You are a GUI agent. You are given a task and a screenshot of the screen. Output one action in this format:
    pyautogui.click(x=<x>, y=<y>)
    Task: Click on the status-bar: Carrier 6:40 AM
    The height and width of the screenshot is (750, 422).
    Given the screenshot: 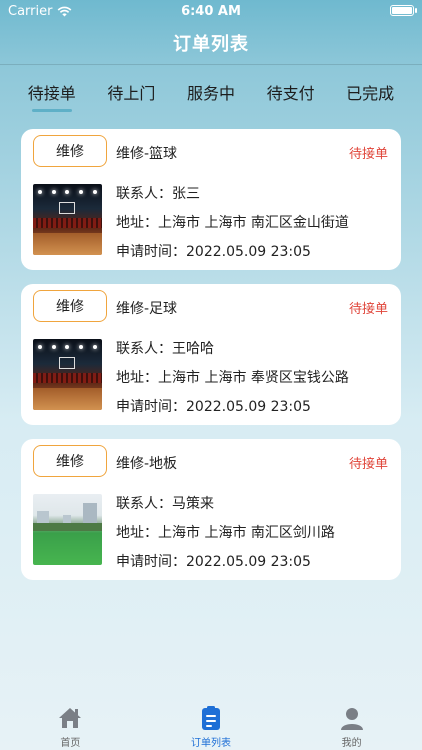 What is the action you would take?
    pyautogui.click(x=211, y=11)
    